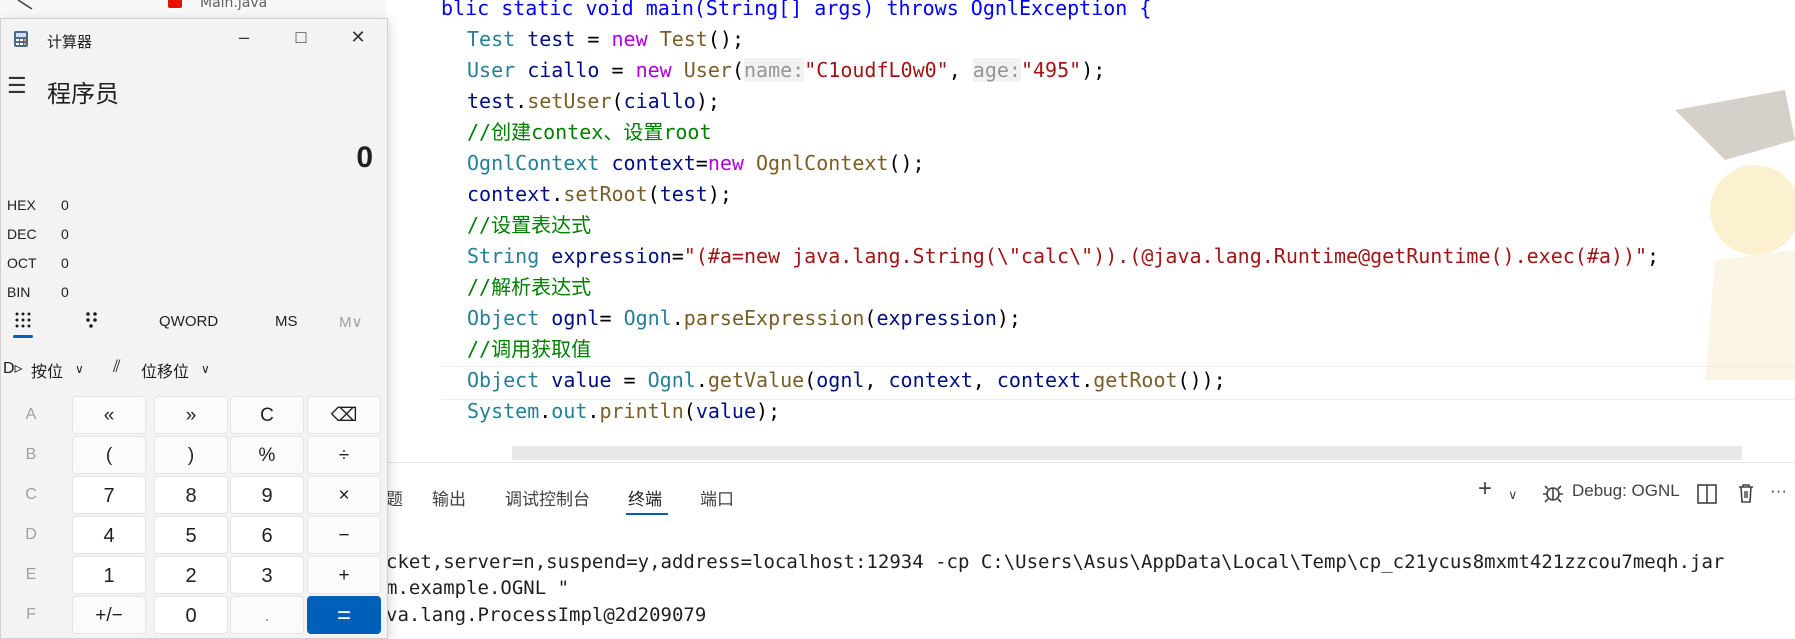  I want to click on code-line: test.setUser(ciallo);, so click(593, 101).